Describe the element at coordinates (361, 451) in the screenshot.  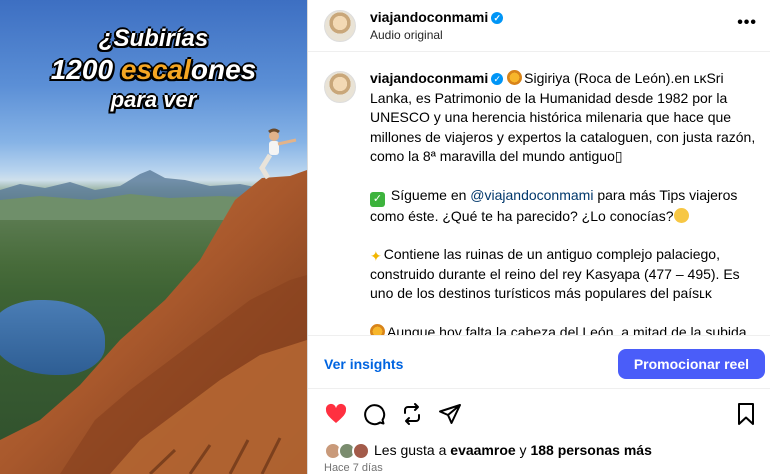
I see `liker-avatar` at that location.